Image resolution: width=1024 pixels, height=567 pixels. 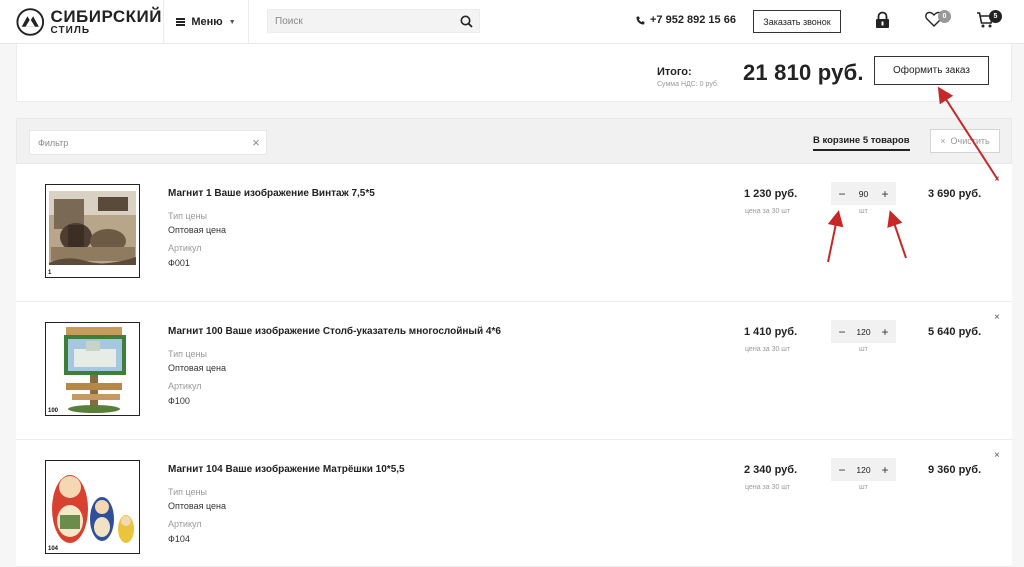 I want to click on product-image: 1, so click(x=92, y=231).